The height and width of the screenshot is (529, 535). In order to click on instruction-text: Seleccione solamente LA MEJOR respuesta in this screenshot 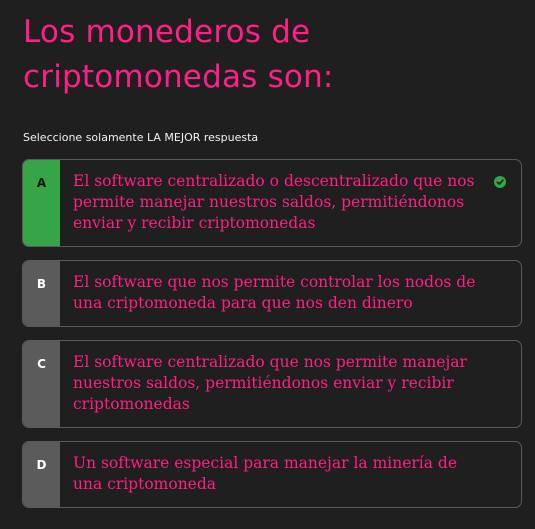, I will do `click(141, 137)`.